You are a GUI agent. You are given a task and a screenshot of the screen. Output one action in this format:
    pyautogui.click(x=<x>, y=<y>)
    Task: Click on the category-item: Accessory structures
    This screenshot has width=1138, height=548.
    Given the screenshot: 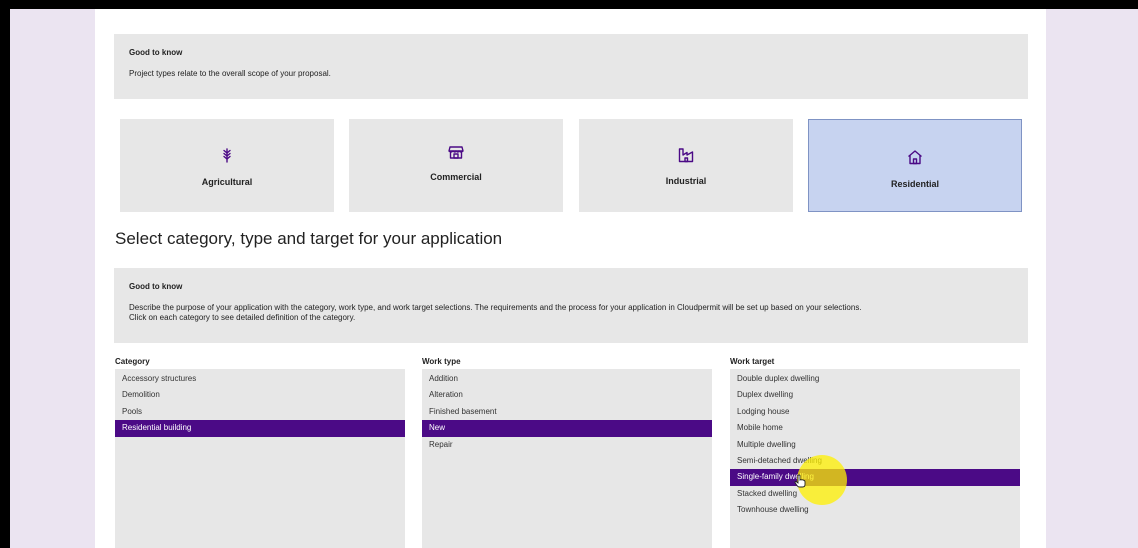 What is the action you would take?
    pyautogui.click(x=260, y=379)
    